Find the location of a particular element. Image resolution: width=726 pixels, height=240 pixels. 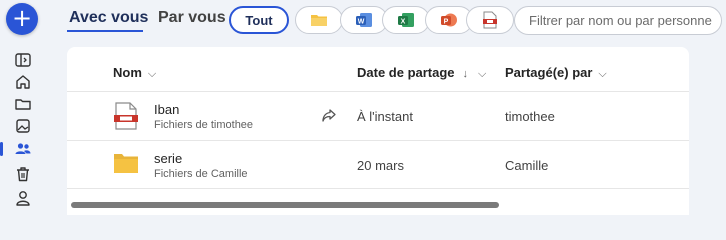

share-icon is located at coordinates (329, 118).